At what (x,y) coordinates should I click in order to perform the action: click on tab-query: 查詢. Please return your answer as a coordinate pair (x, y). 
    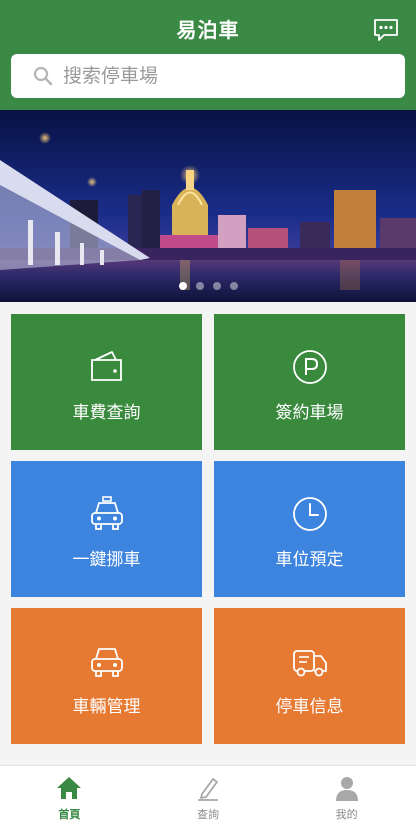
    Looking at the image, I should click on (208, 795).